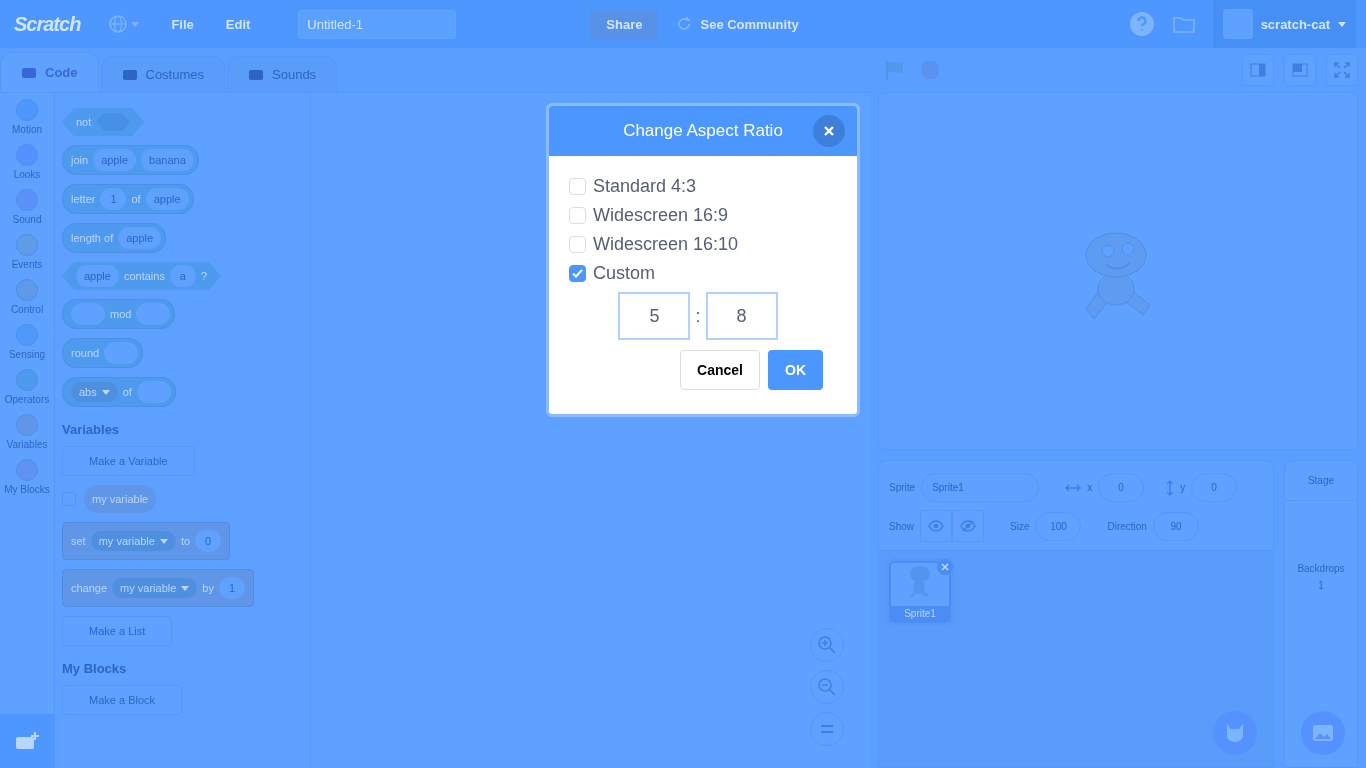  I want to click on category-item: Sound, so click(27, 205).